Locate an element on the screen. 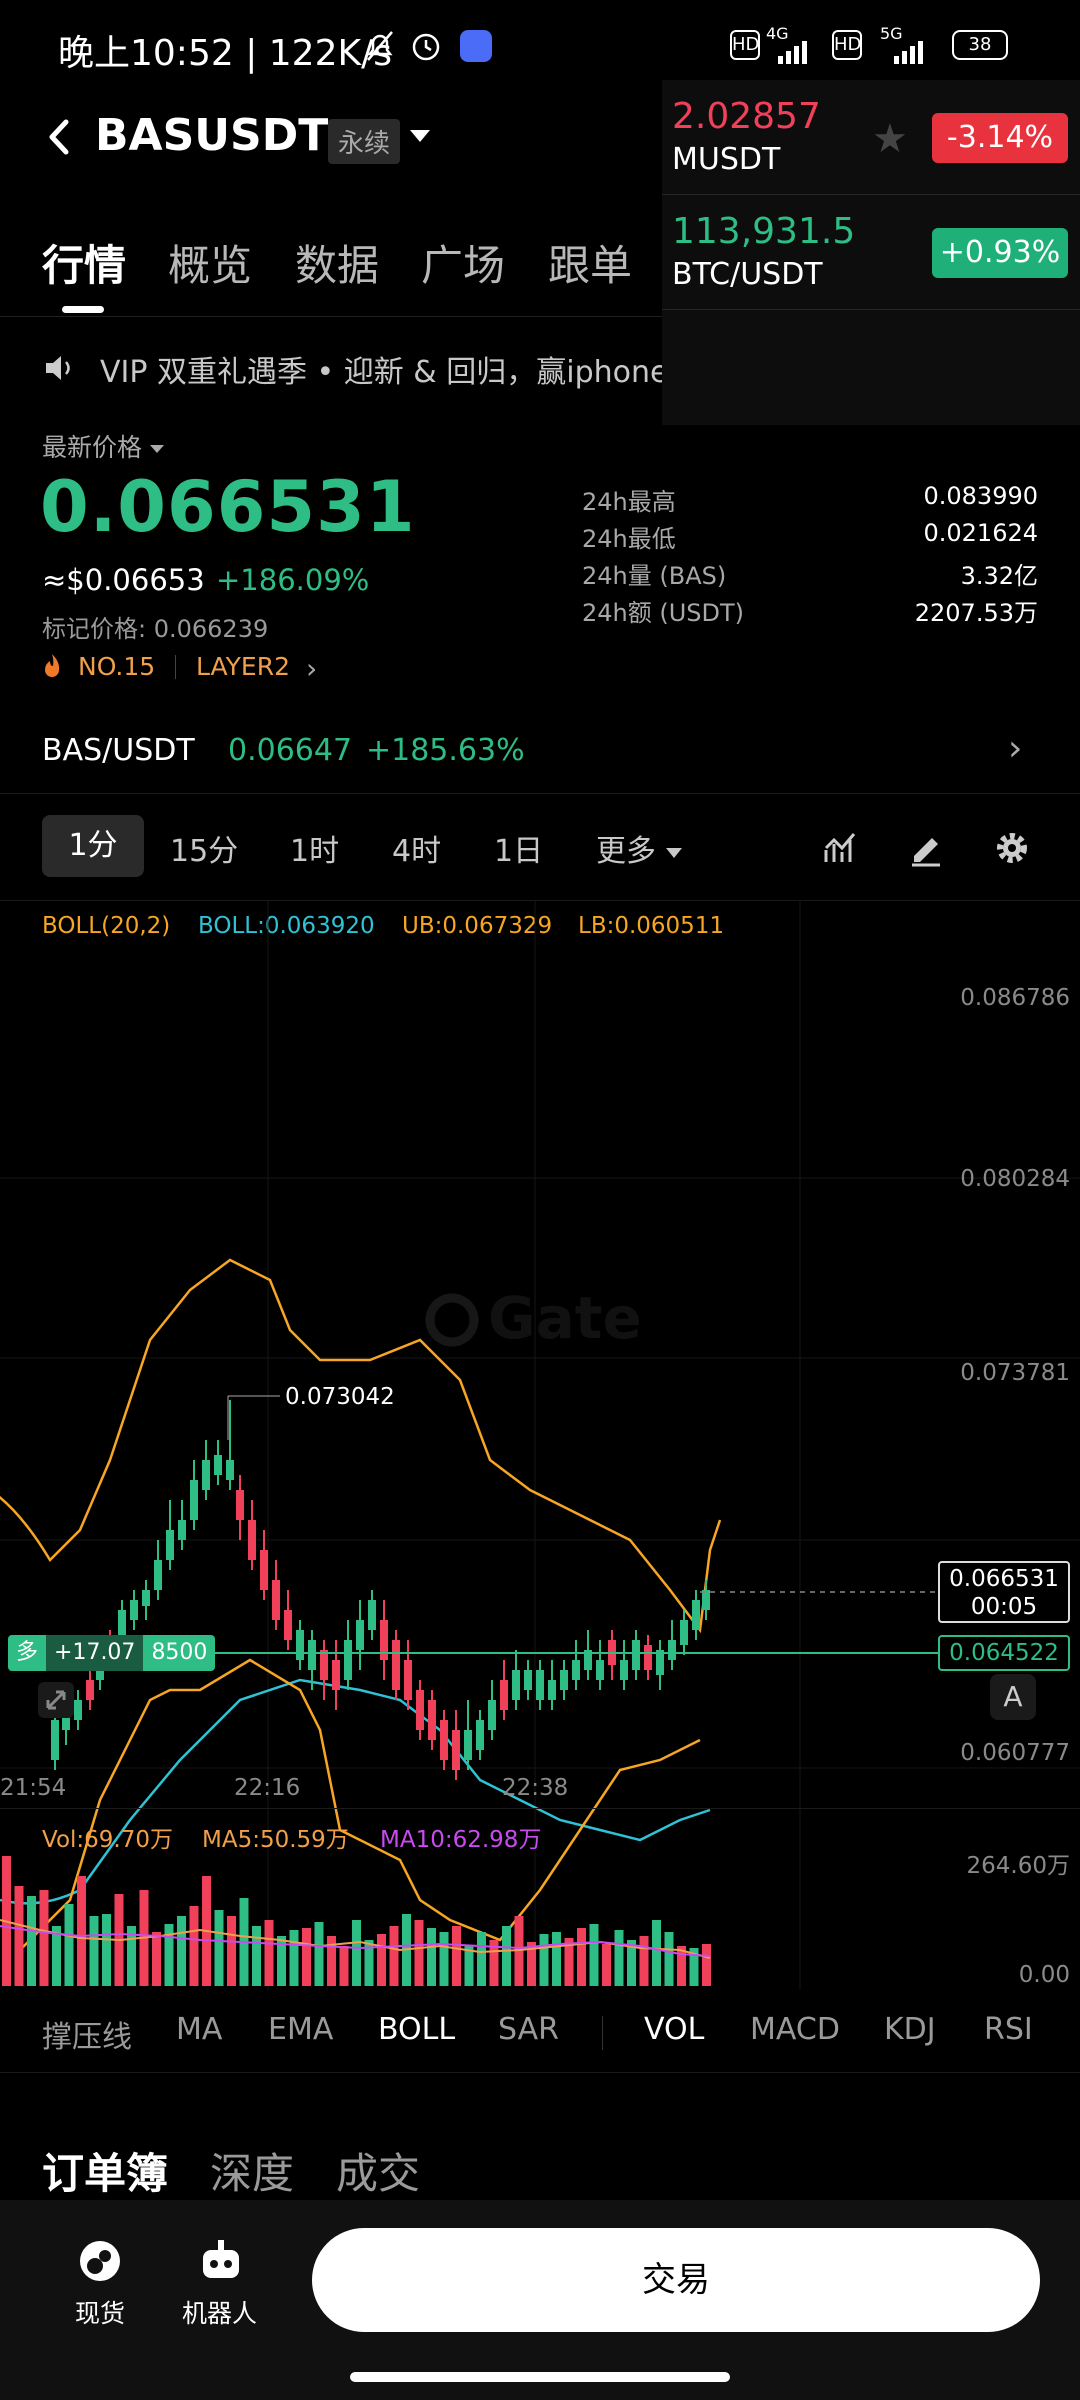  tab-order-book: 订单簿 is located at coordinates (105, 2170).